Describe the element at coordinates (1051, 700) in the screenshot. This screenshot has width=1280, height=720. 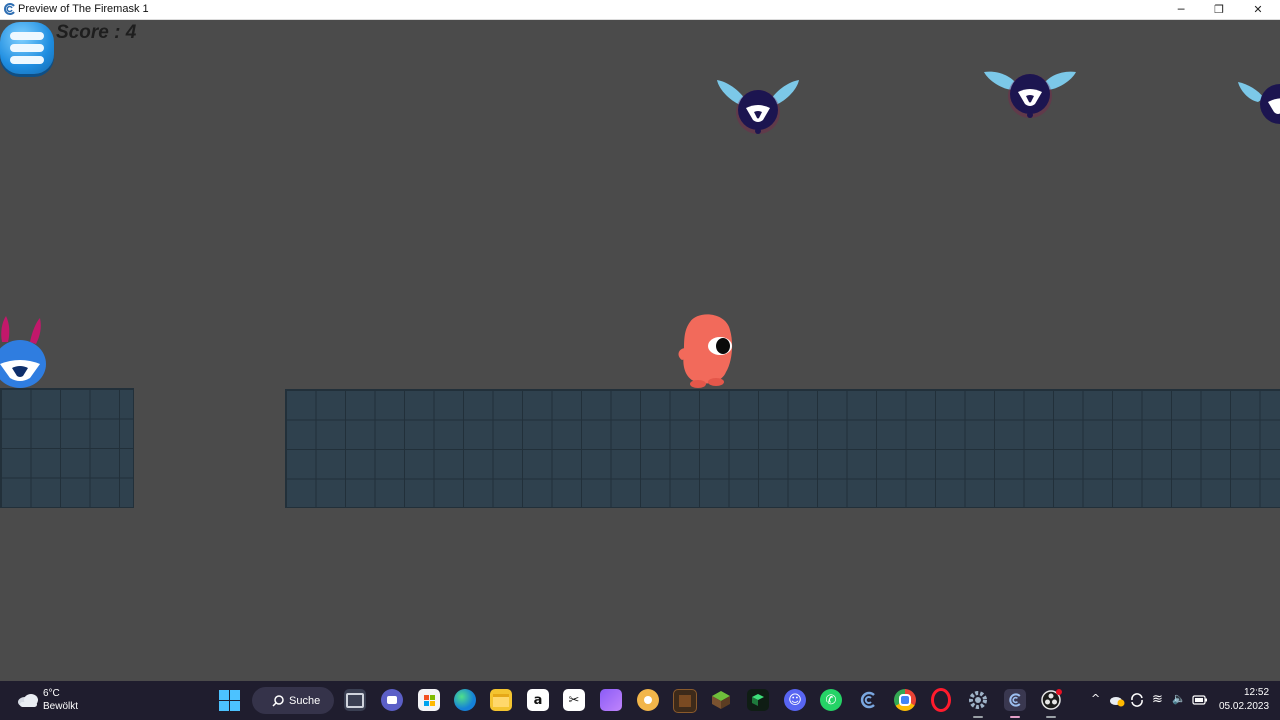
I see `obs-icon` at that location.